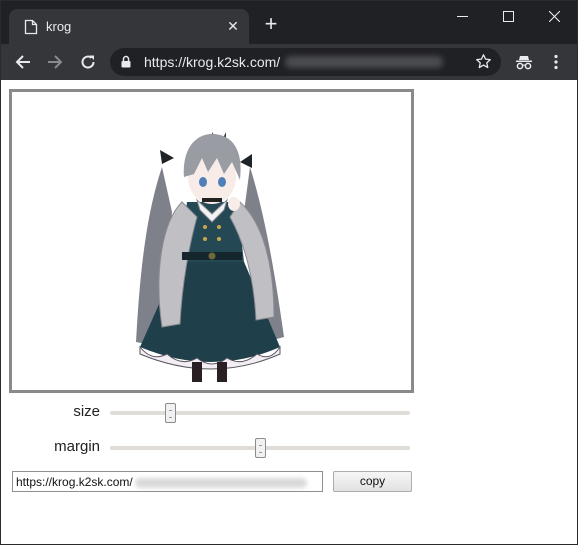 The image size is (578, 545). I want to click on star-icon, so click(483, 61).